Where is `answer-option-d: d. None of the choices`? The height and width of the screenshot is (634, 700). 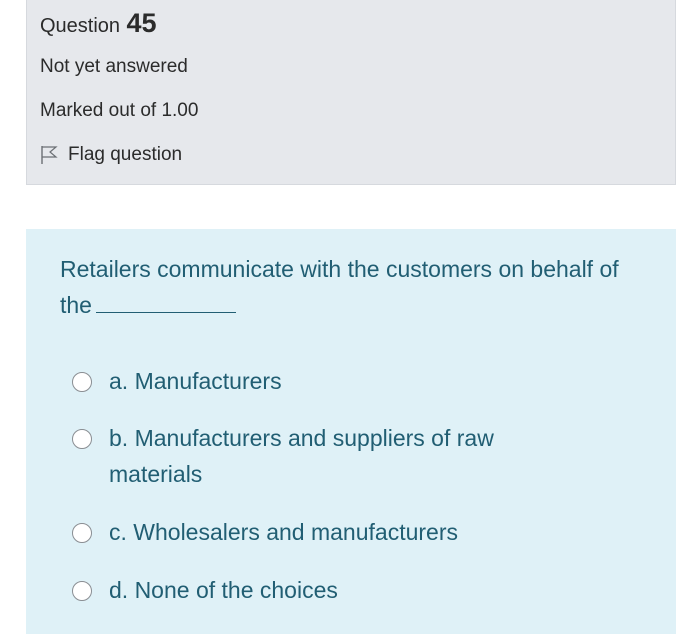
answer-option-d: d. None of the choices is located at coordinates (352, 590).